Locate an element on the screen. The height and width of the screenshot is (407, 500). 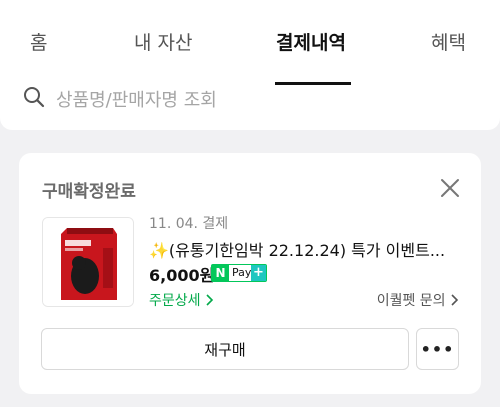
search-bar: 상품명/판매자명 조회 is located at coordinates (252, 98).